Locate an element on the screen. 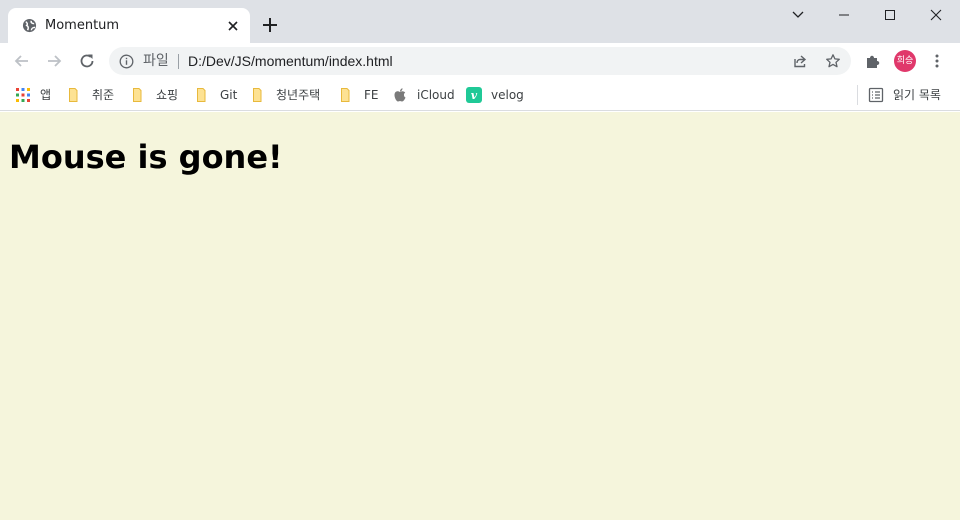 This screenshot has width=960, height=520. chevron-down-icon is located at coordinates (798, 14).